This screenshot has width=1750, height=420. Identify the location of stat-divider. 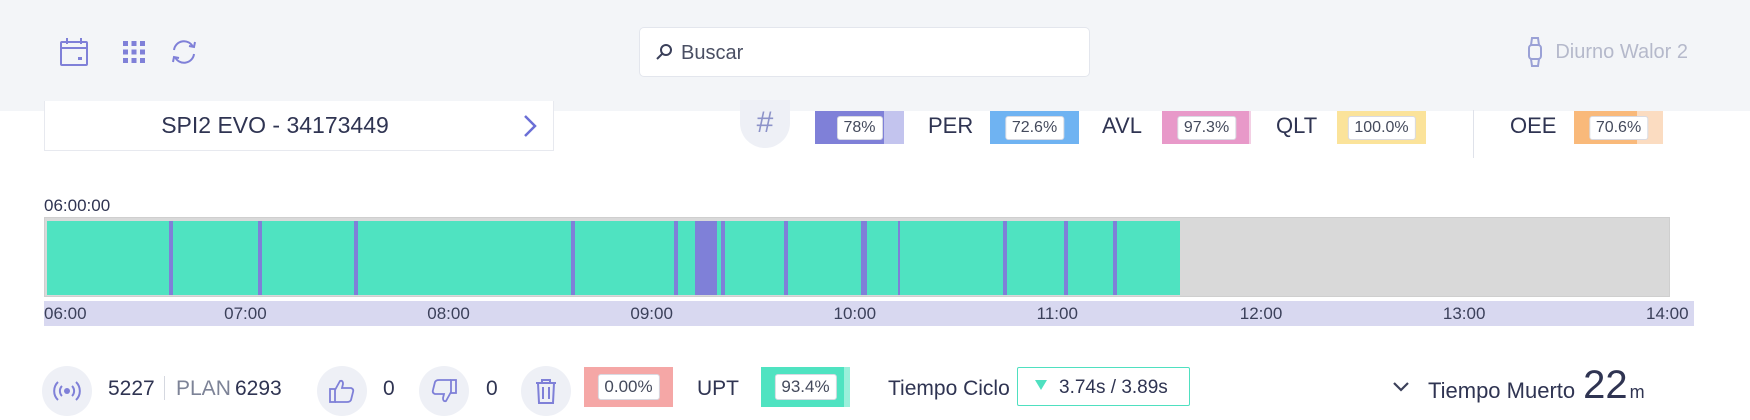
(164, 388).